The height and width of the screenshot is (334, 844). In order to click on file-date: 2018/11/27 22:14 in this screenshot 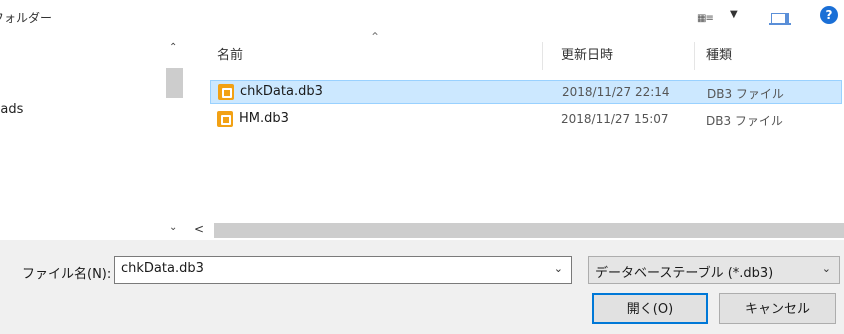, I will do `click(616, 92)`.